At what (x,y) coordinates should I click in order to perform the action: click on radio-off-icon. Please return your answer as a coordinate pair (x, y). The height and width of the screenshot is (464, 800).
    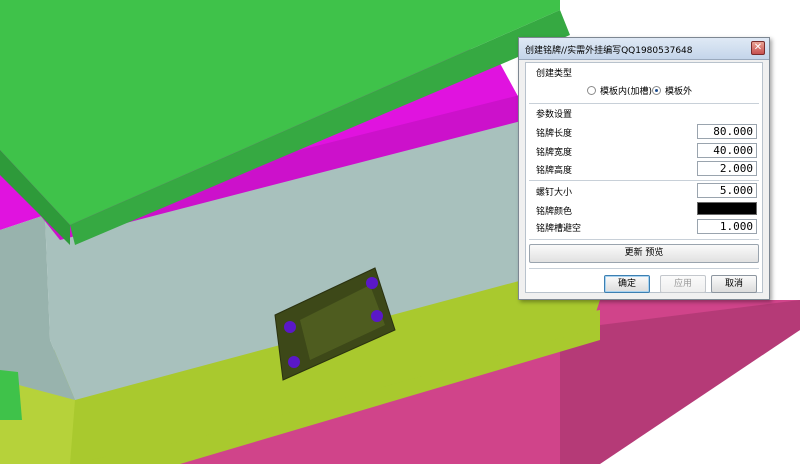
    Looking at the image, I should click on (591, 90).